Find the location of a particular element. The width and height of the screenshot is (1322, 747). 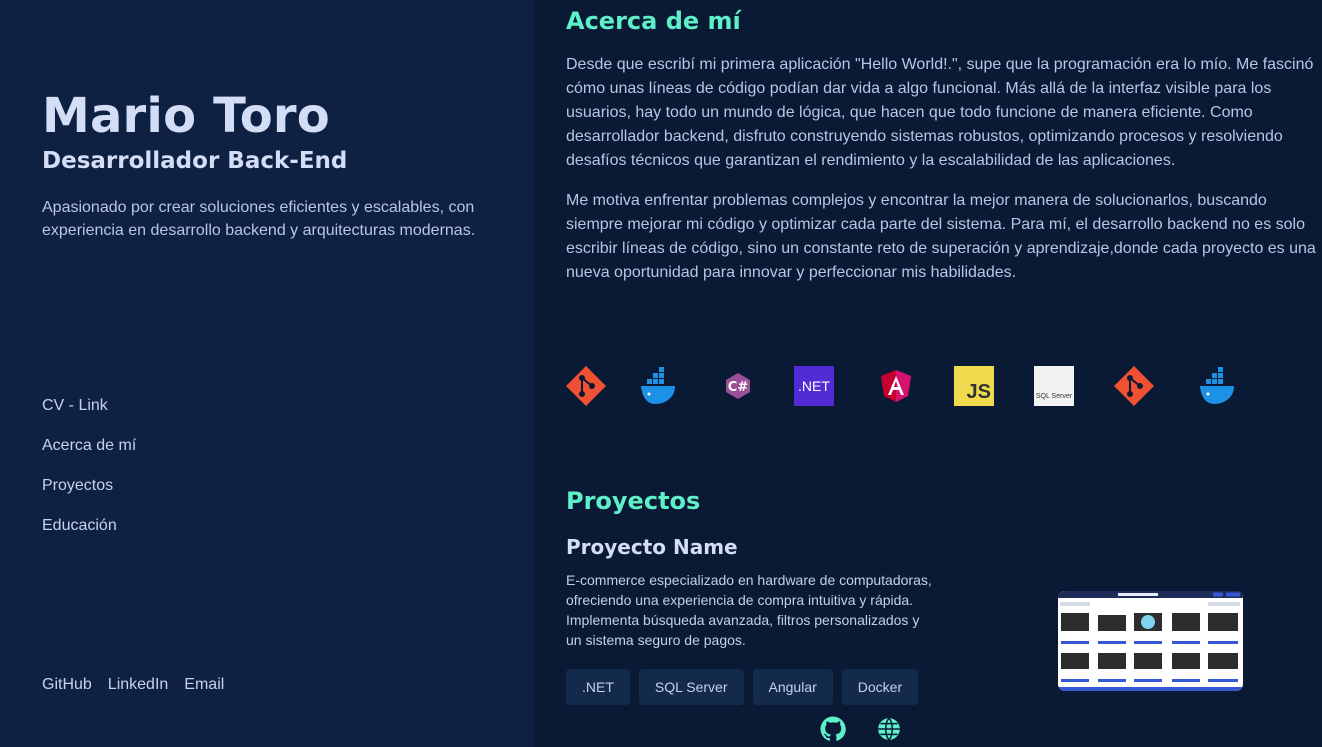

profile-role: Desarrollador Back-End is located at coordinates (195, 161).